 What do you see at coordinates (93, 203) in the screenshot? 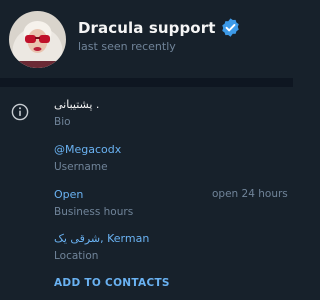
I see `business-hours-field: Open Business hours` at bounding box center [93, 203].